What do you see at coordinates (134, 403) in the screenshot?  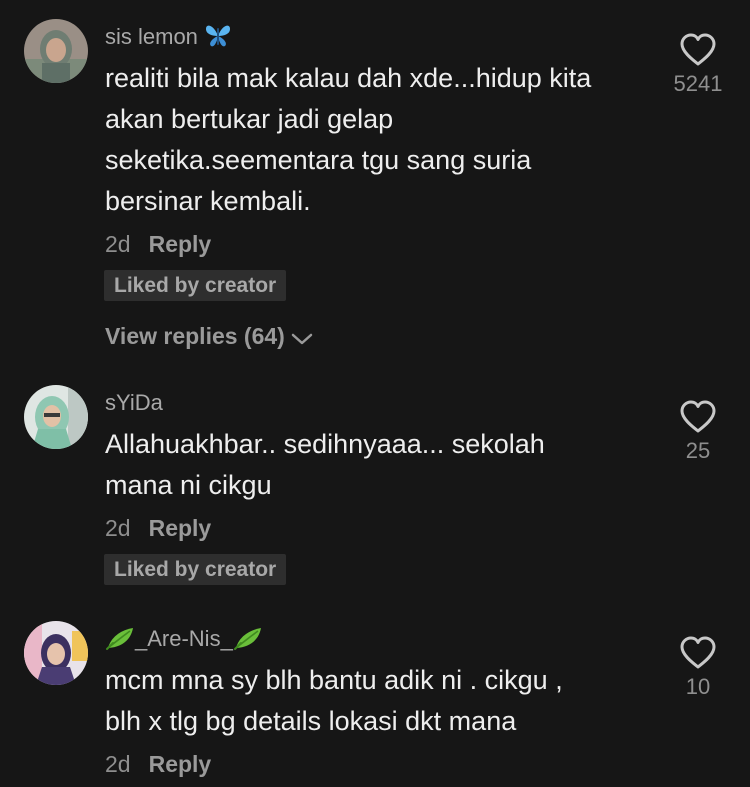 I see `comment-username: sYiDa` at bounding box center [134, 403].